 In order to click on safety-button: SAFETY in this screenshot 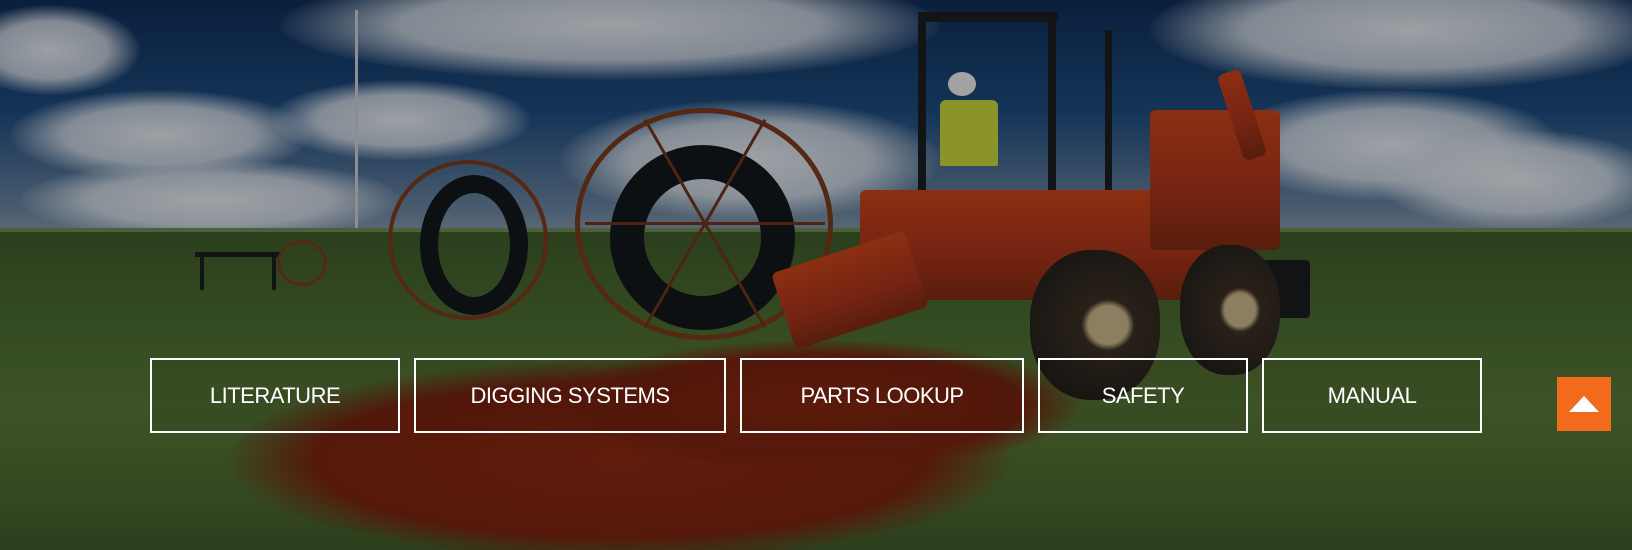, I will do `click(1143, 395)`.